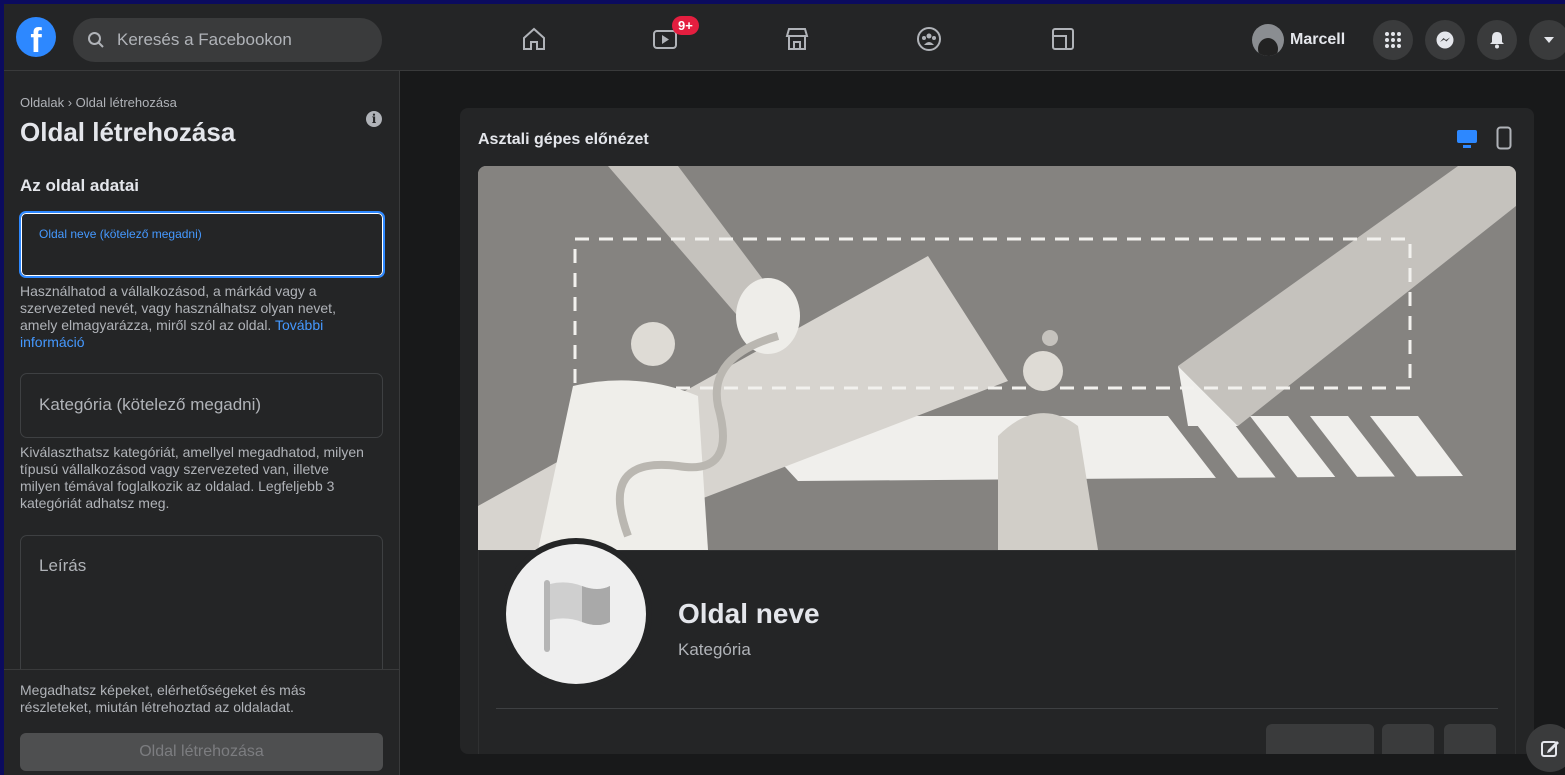 This screenshot has height=775, width=1565. Describe the element at coordinates (36, 37) in the screenshot. I see `facebook-logo: f` at that location.